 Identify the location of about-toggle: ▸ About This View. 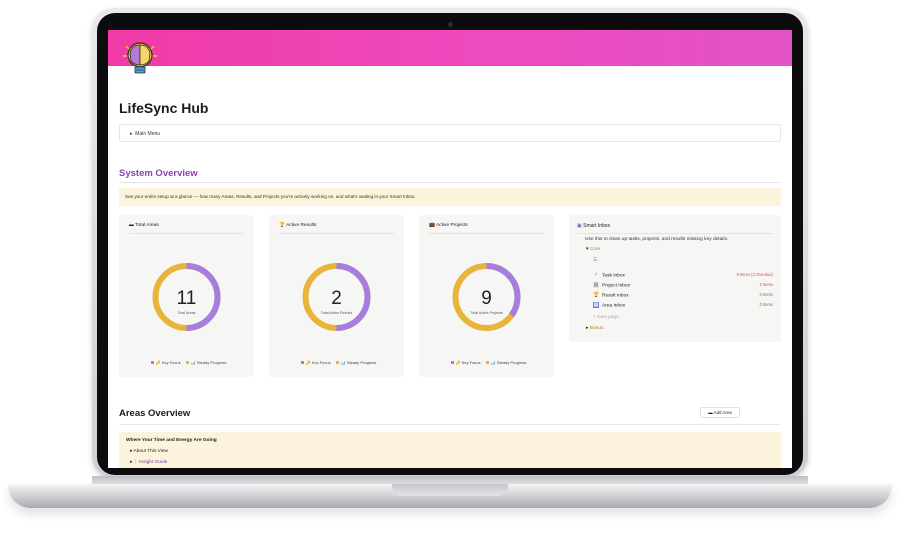
(149, 451).